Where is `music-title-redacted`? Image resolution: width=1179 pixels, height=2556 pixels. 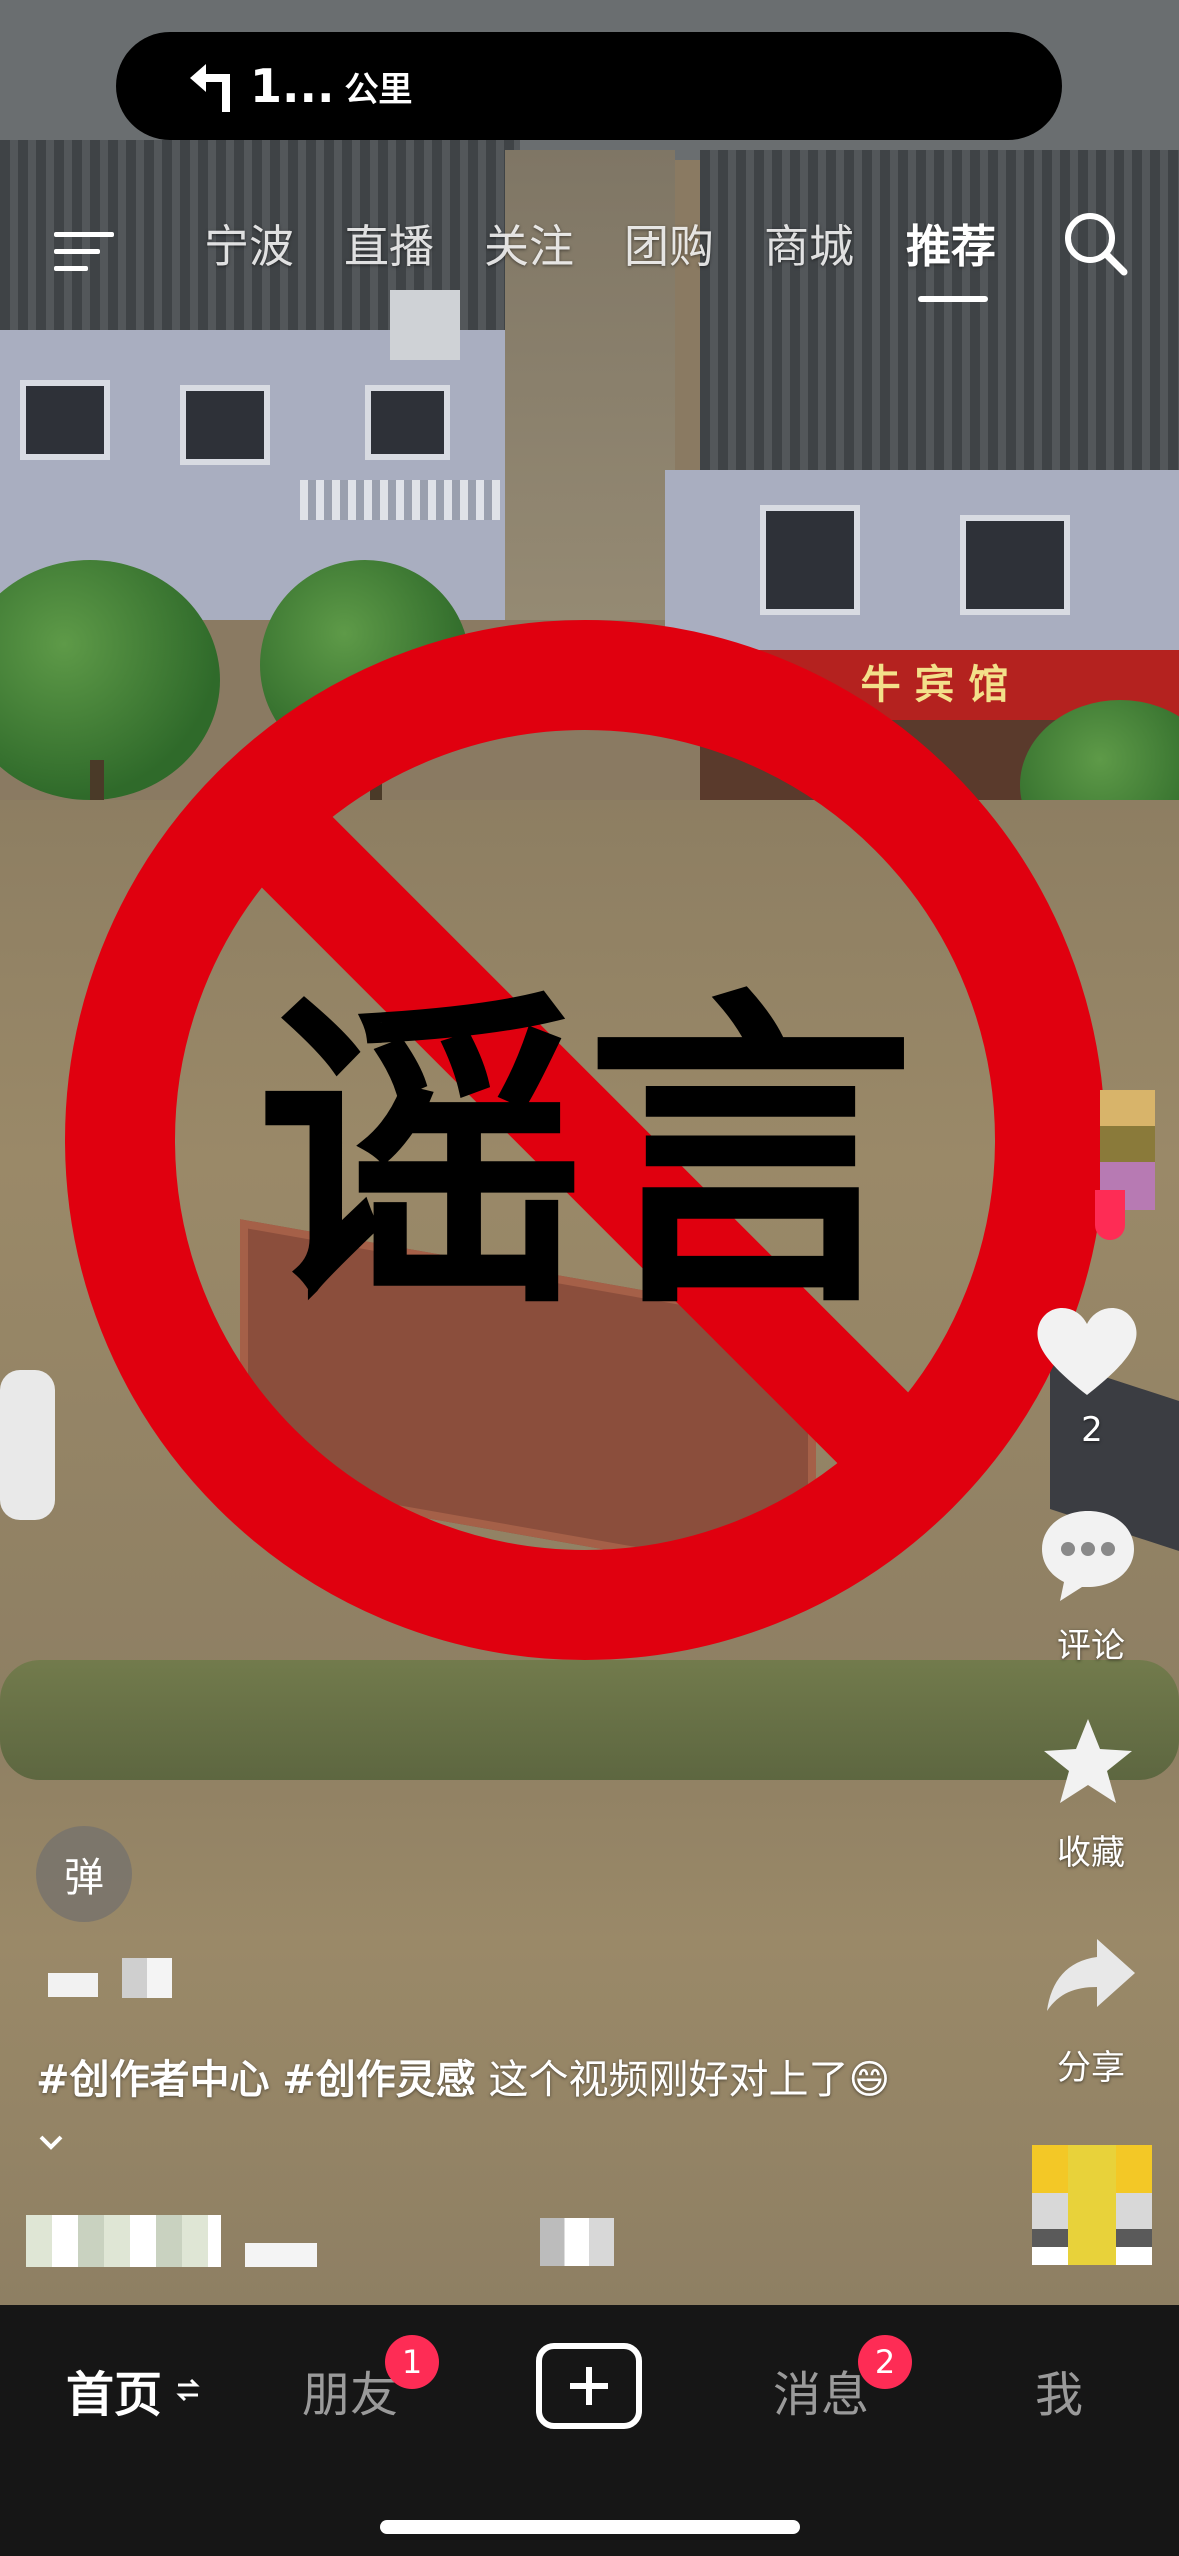
music-title-redacted is located at coordinates (281, 2255).